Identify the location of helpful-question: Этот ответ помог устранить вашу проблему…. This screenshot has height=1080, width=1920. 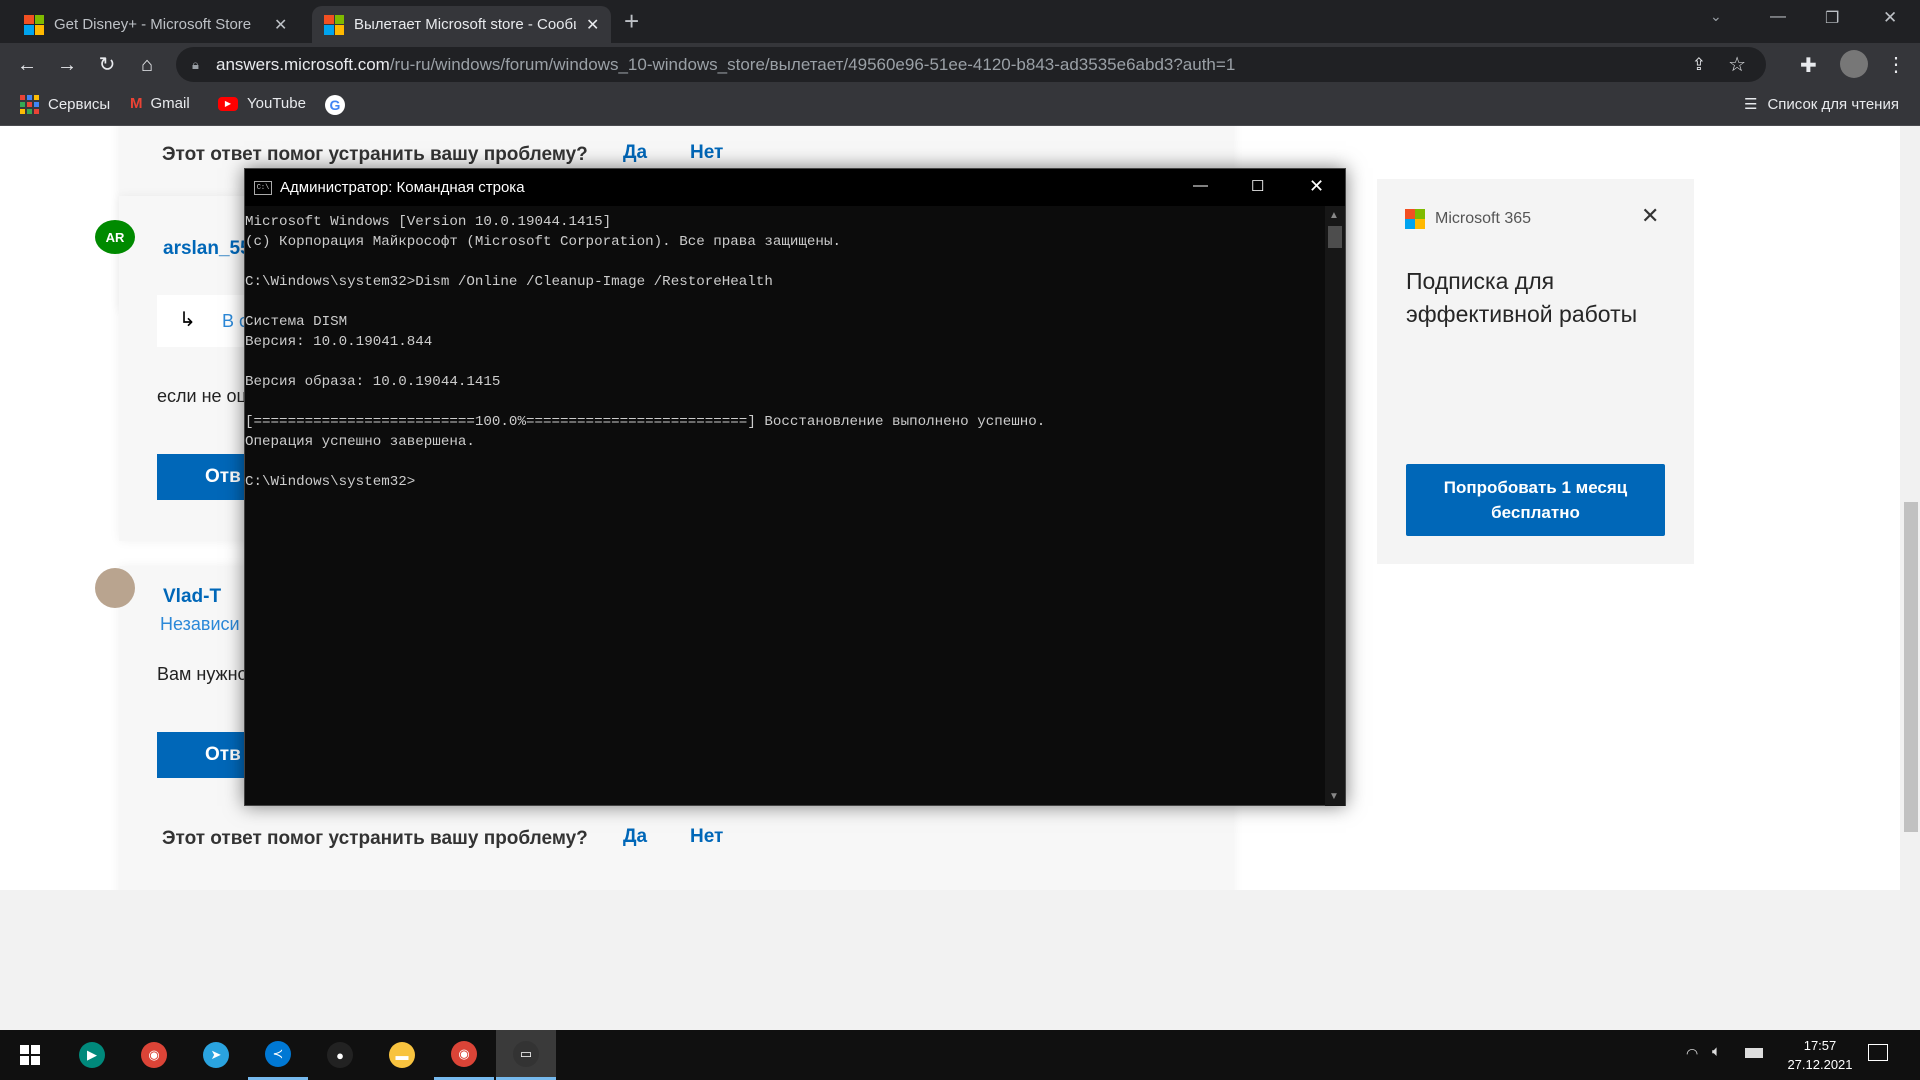
(375, 154).